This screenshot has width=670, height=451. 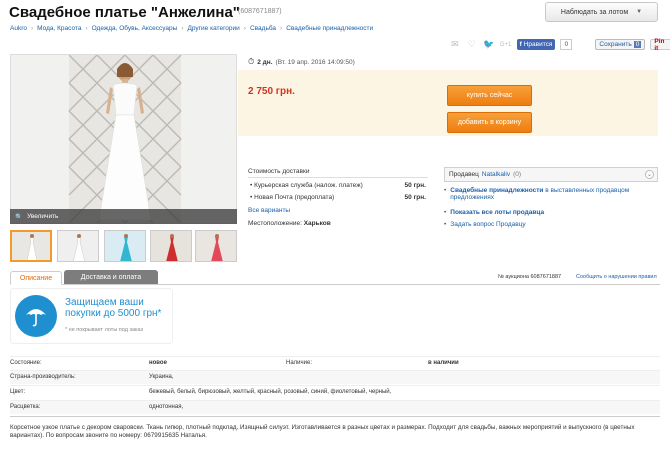 I want to click on tabs-divider, so click(x=335, y=284).